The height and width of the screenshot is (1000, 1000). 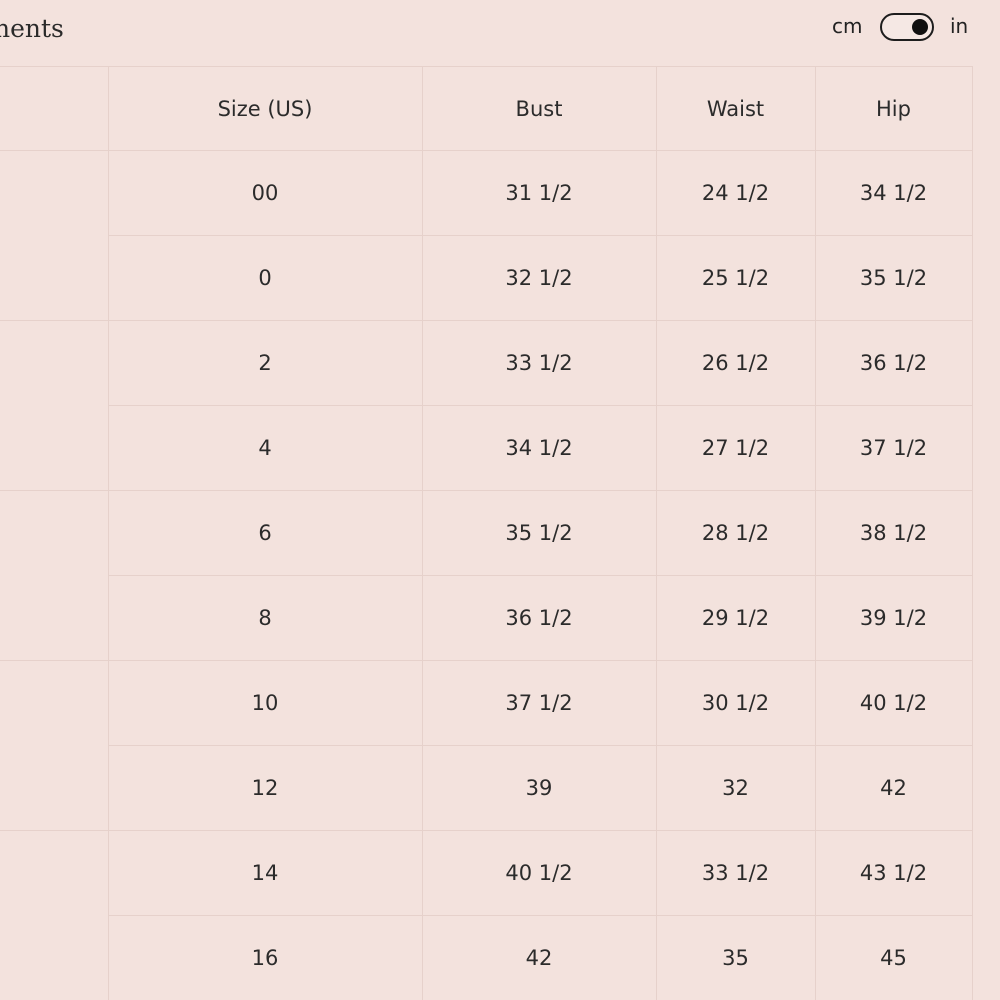 What do you see at coordinates (893, 533) in the screenshot?
I see `hip-cell: 38 1/2` at bounding box center [893, 533].